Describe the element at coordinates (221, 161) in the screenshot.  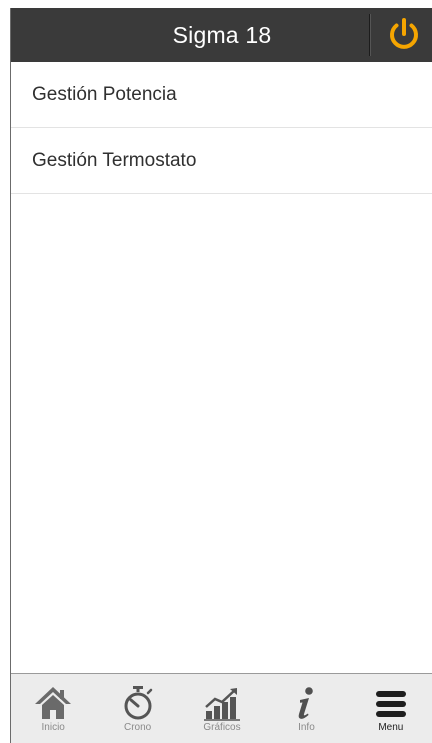
I see `menu-item-gestion-termostato: Gestión Termostato` at that location.